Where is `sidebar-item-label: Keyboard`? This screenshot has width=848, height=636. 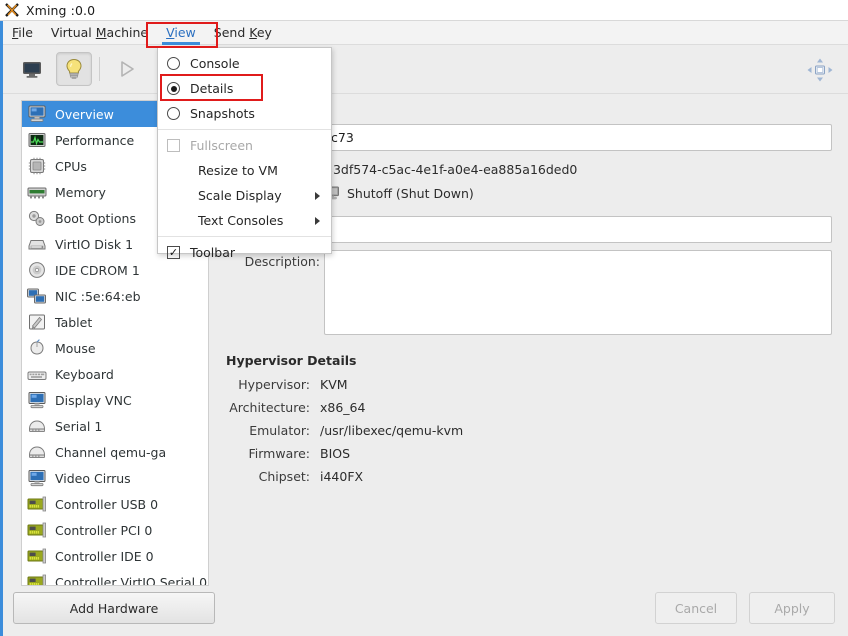
sidebar-item-label: Keyboard is located at coordinates (84, 374).